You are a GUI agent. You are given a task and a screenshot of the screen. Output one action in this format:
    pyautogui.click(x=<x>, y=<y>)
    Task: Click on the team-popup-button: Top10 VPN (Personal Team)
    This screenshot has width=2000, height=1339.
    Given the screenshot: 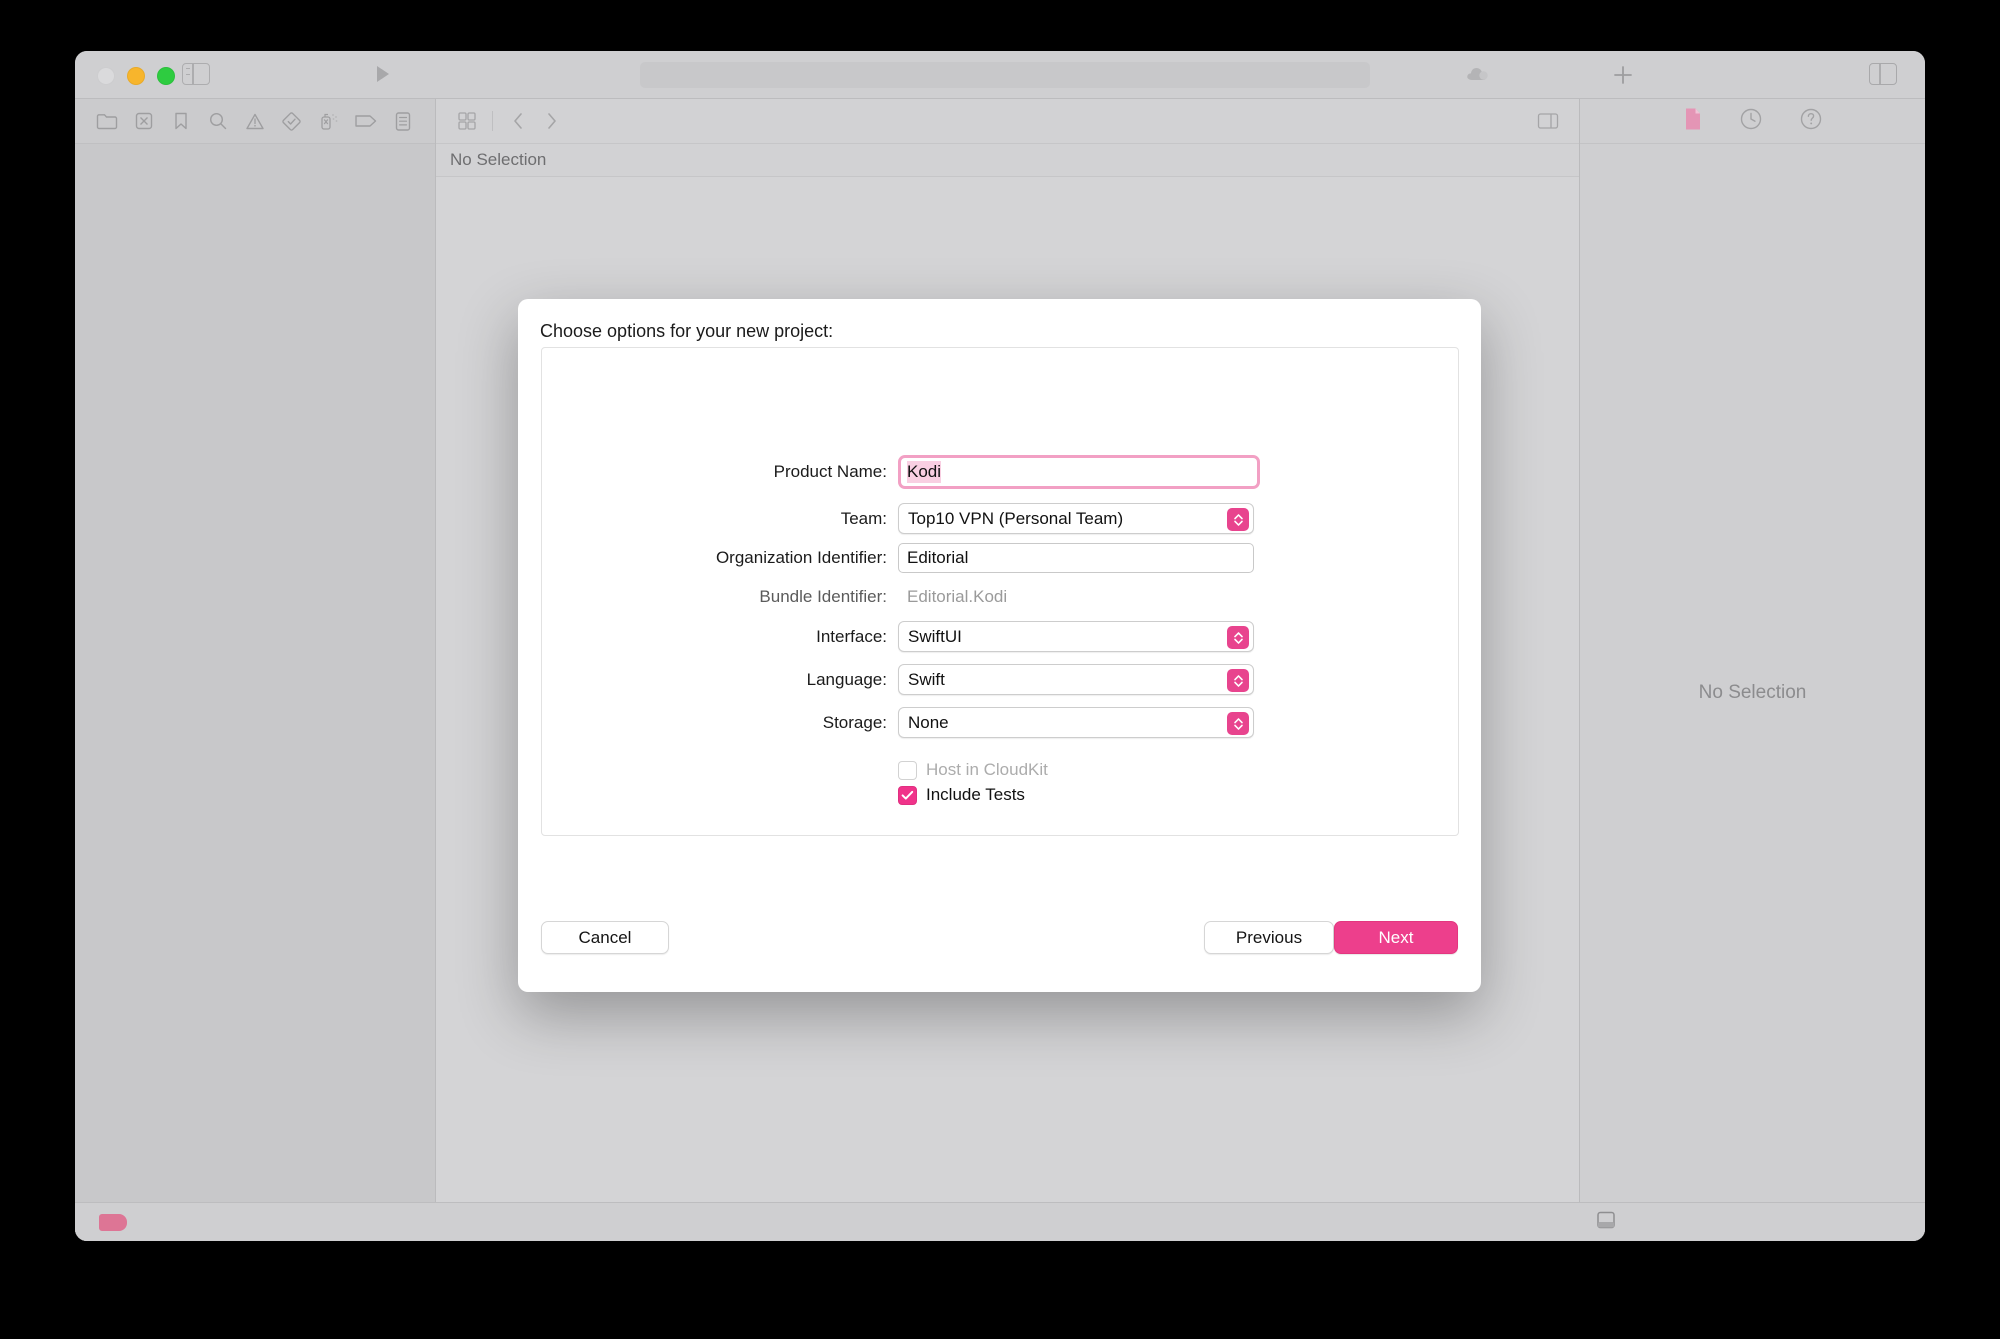 What is the action you would take?
    pyautogui.click(x=1076, y=518)
    